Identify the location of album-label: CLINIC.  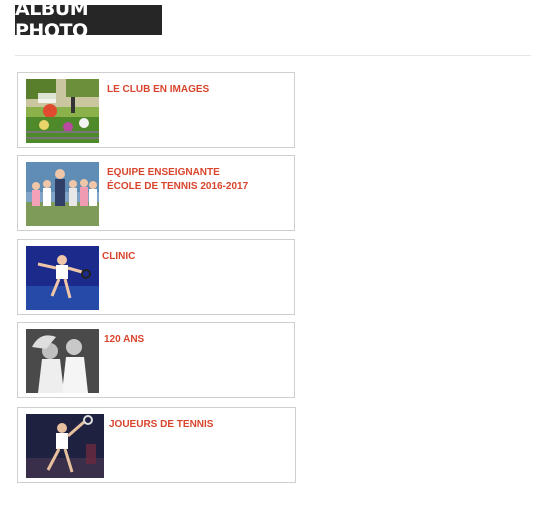
(118, 257).